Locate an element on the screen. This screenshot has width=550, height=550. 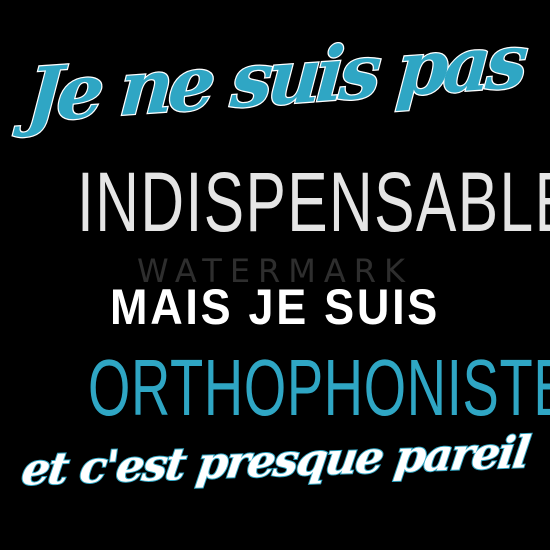
headline-indispensable: INDISPENSABLE is located at coordinates (313, 202).